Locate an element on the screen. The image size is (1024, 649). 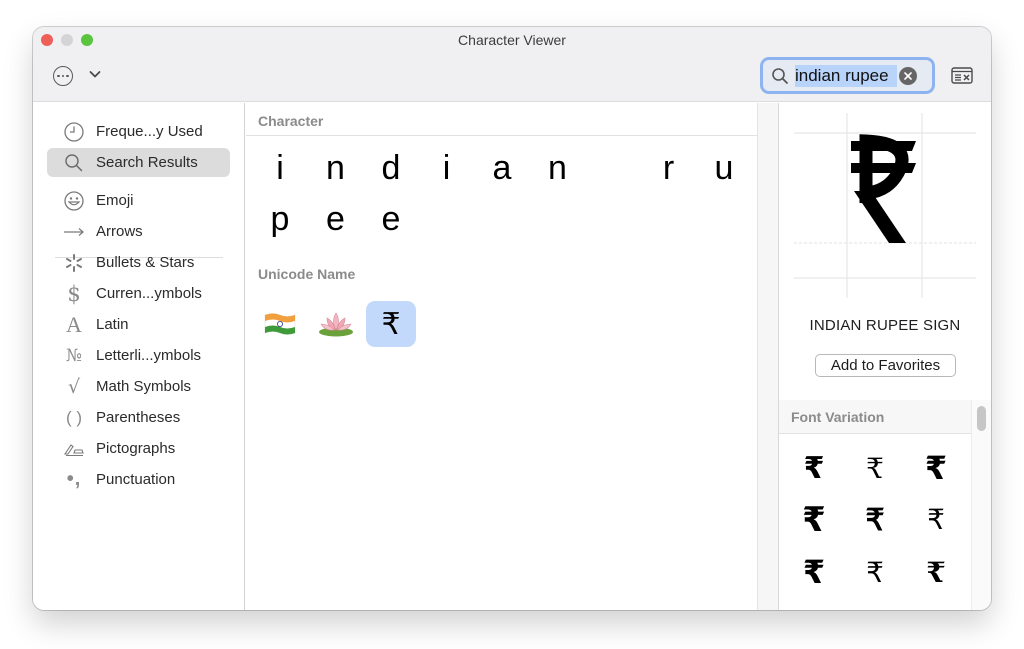
dollar-icon: $ is located at coordinates (74, 293).